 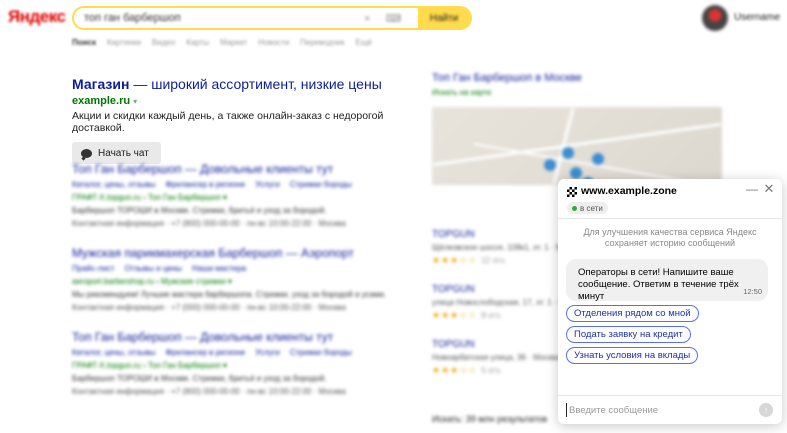 What do you see at coordinates (364, 42) in the screenshot?
I see `tab-more: Ещё` at bounding box center [364, 42].